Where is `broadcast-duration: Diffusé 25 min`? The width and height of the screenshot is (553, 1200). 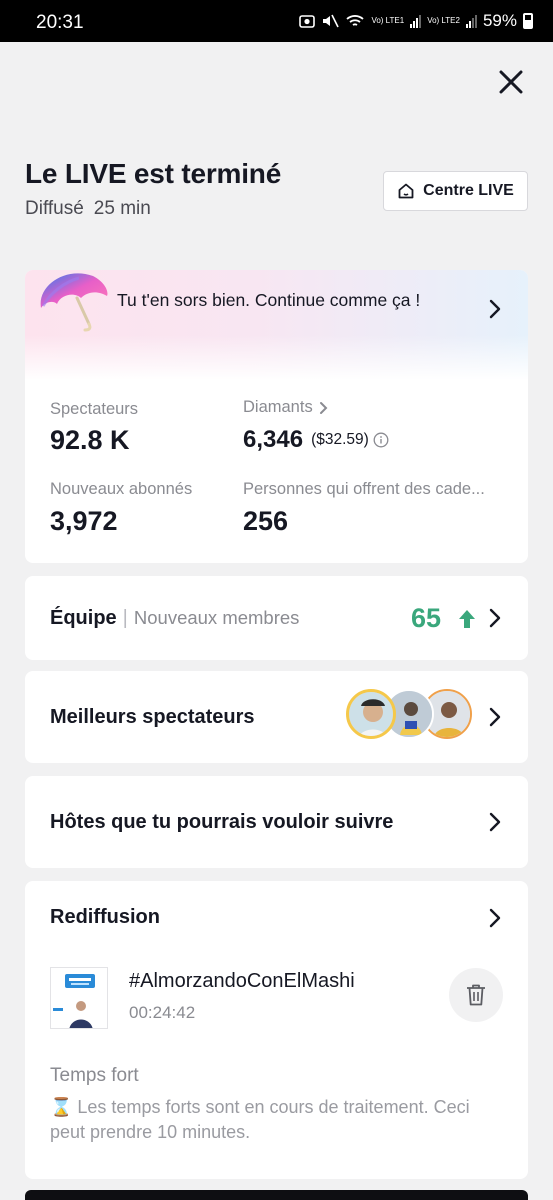
broadcast-duration: Diffusé 25 min is located at coordinates (88, 209).